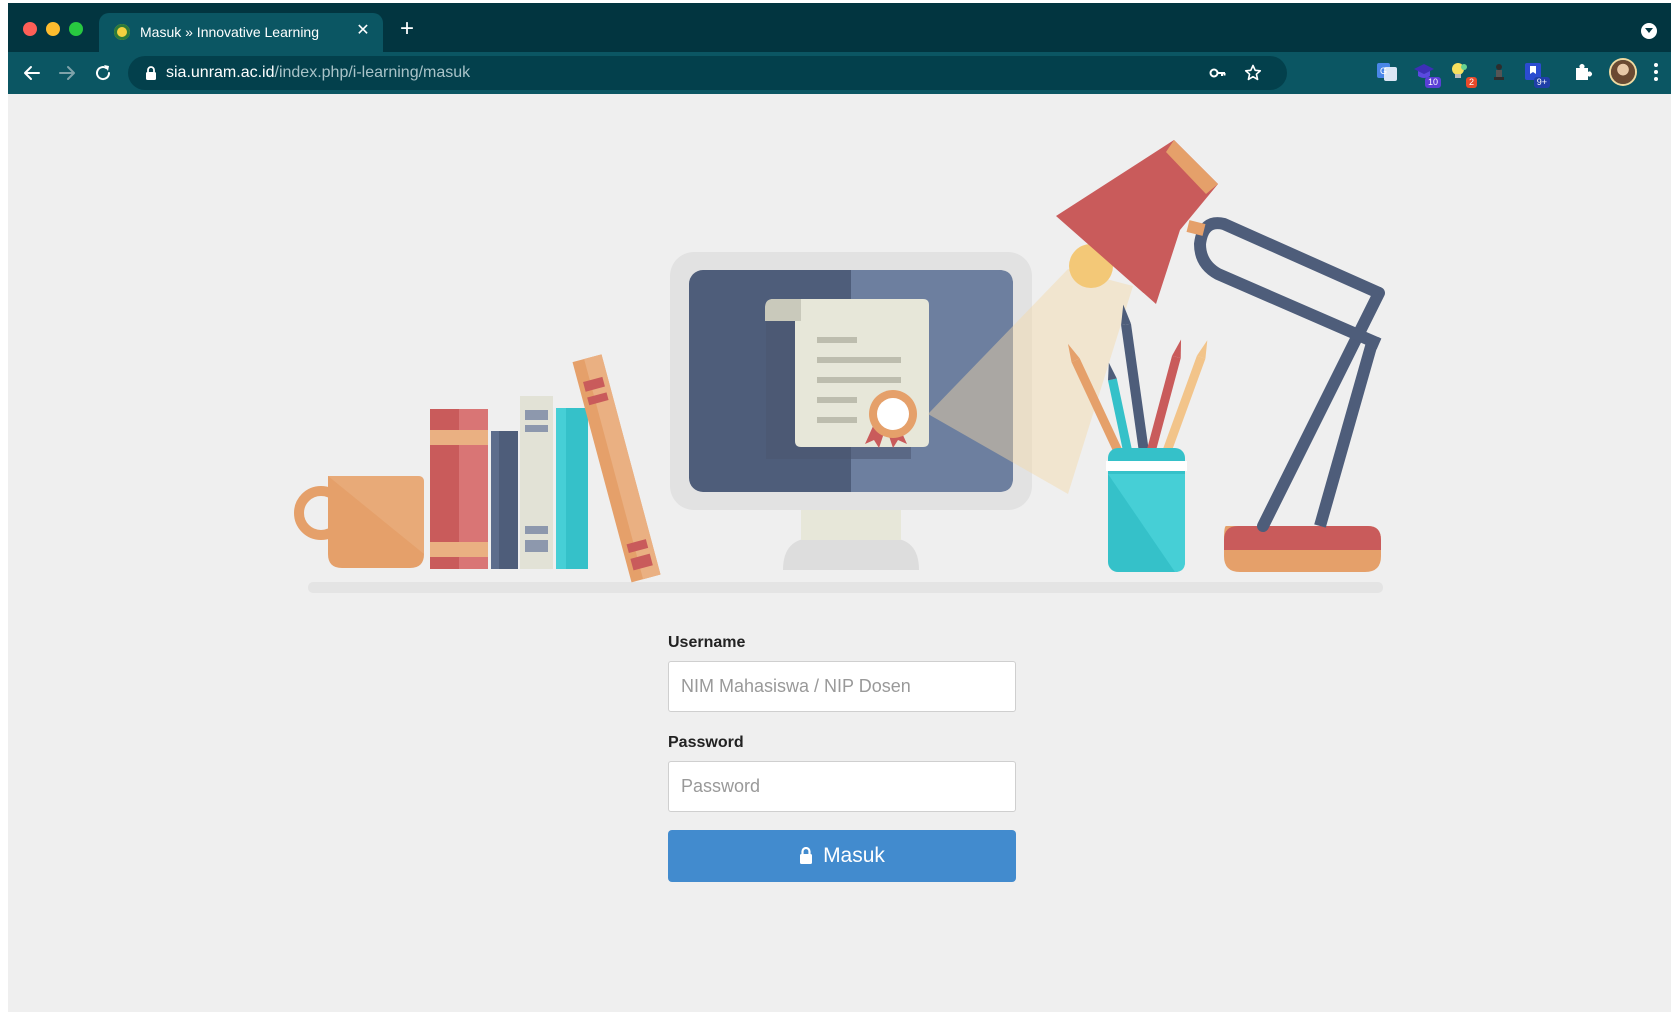 This screenshot has height=1012, width=1677. What do you see at coordinates (363, 31) in the screenshot?
I see `tab-close-icon: ✕` at bounding box center [363, 31].